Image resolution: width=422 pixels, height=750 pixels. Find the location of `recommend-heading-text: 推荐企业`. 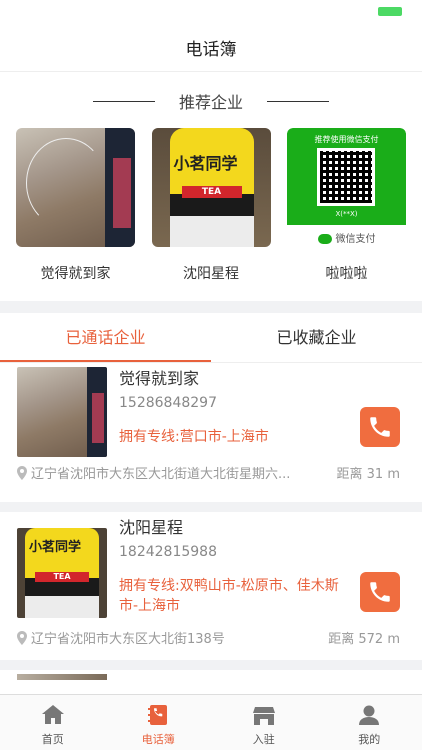

recommend-heading-text: 推荐企业 is located at coordinates (210, 102).